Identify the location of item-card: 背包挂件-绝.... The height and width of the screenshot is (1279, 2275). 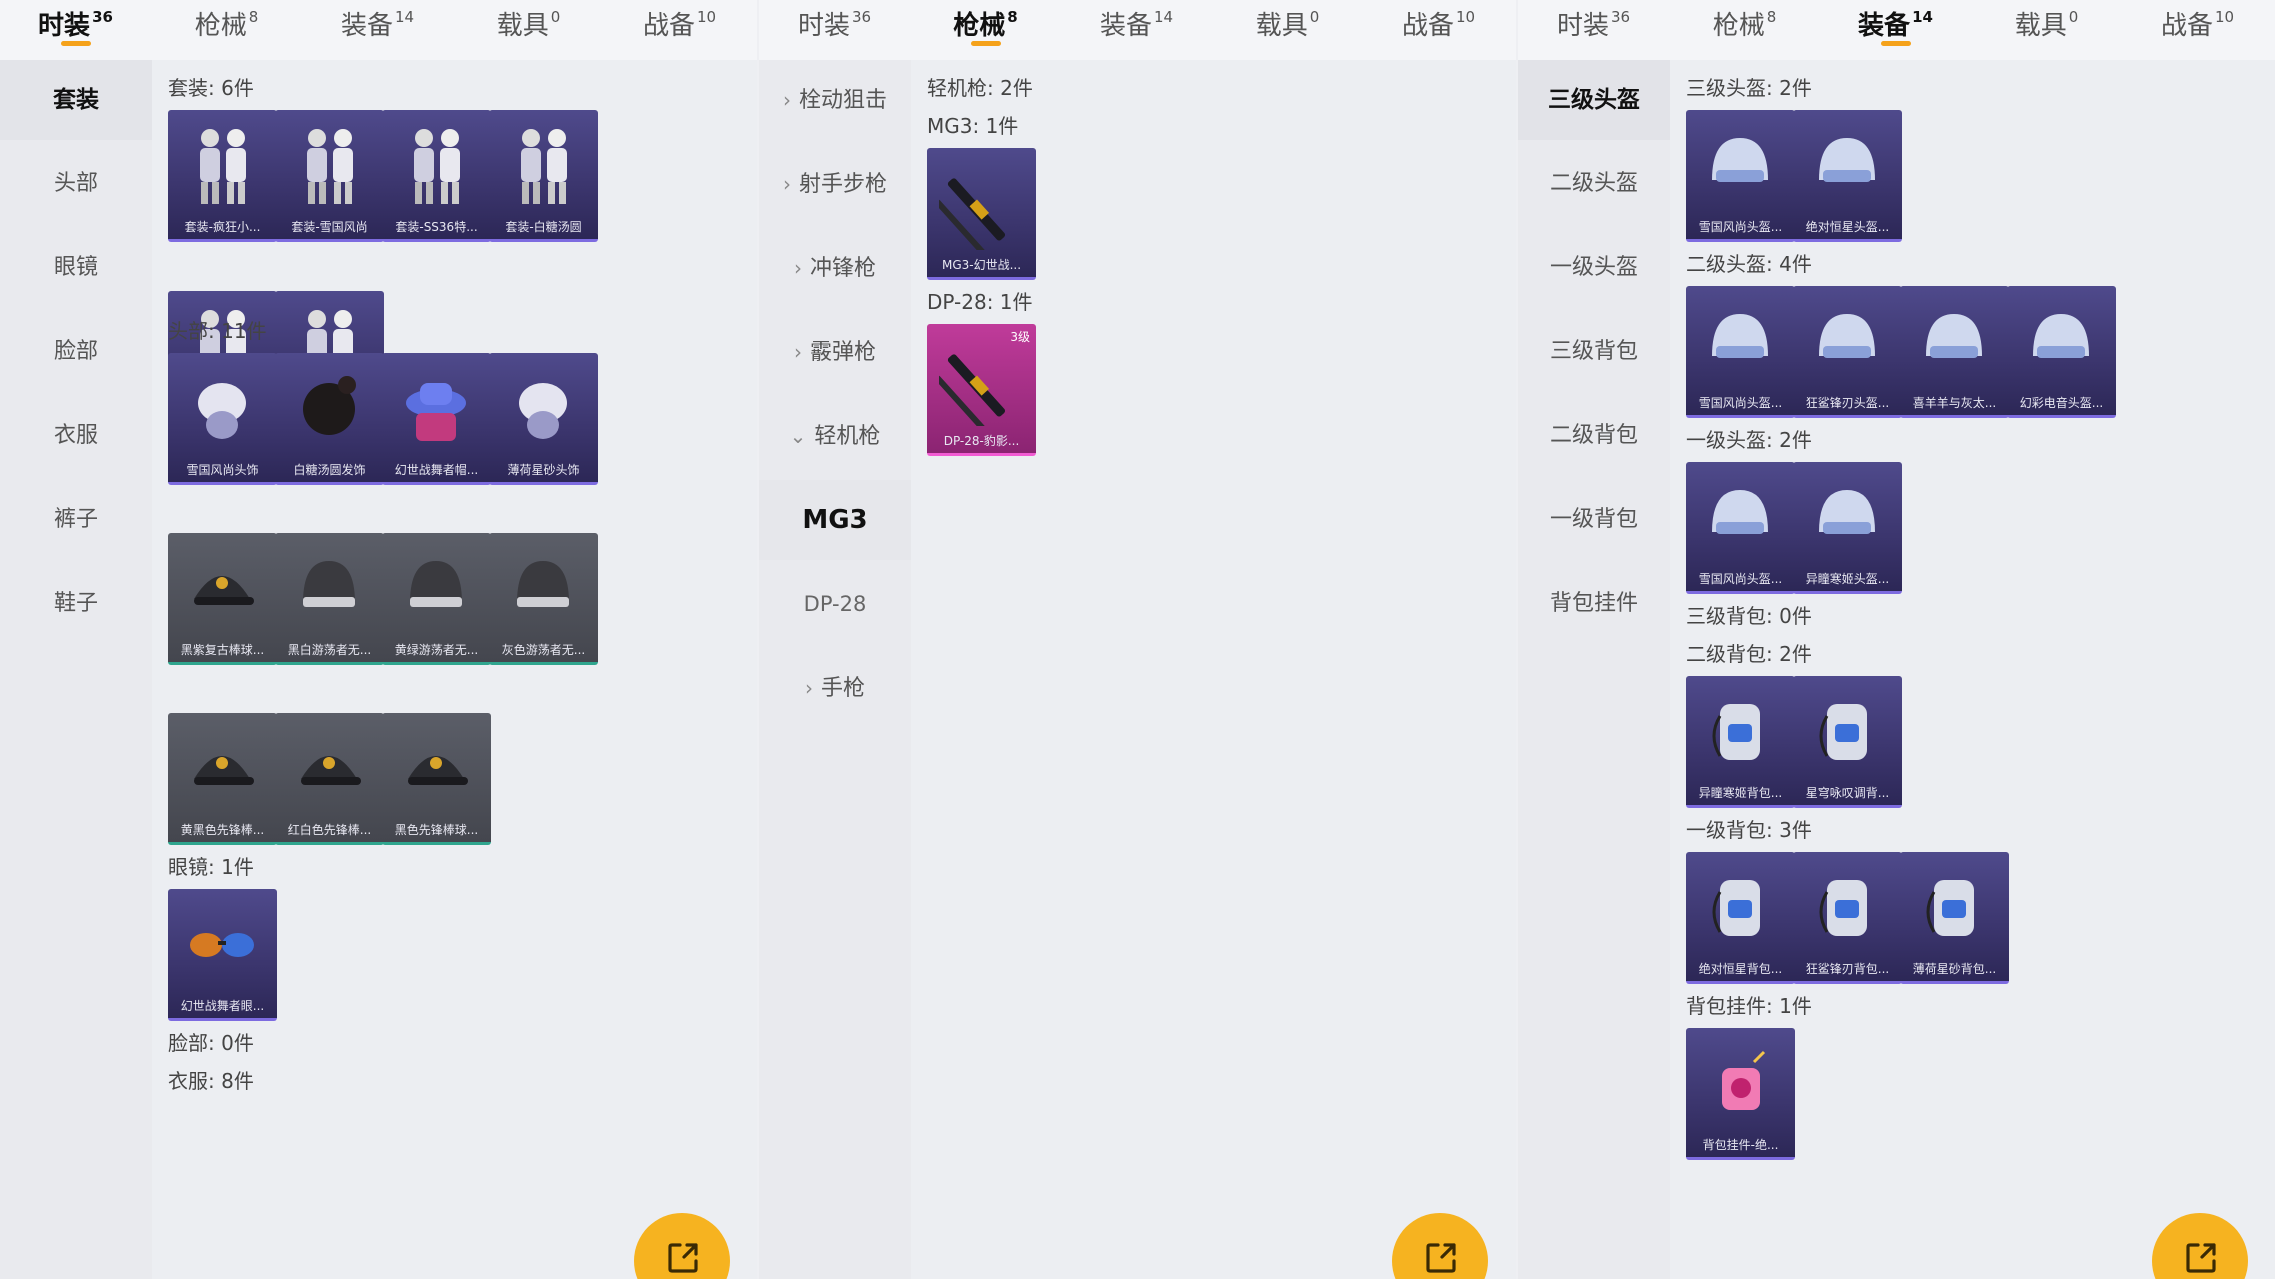
(1740, 1094).